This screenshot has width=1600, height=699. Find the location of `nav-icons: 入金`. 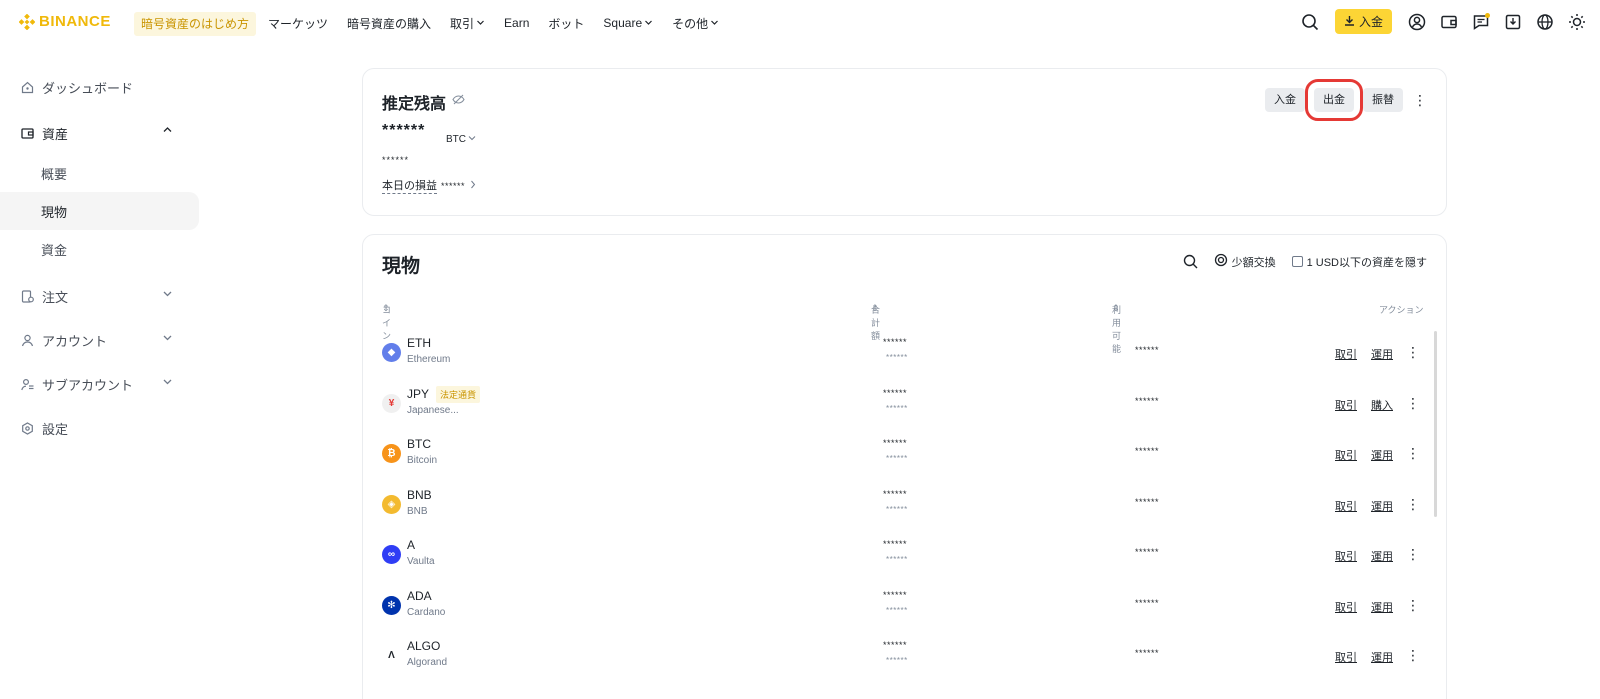

nav-icons: 入金 is located at coordinates (1438, 21).